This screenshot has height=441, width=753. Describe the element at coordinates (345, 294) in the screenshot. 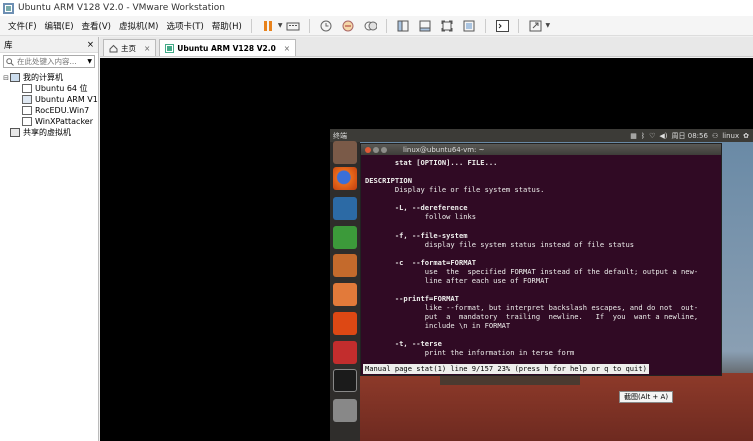

I see `software-center-launcher-icon` at that location.